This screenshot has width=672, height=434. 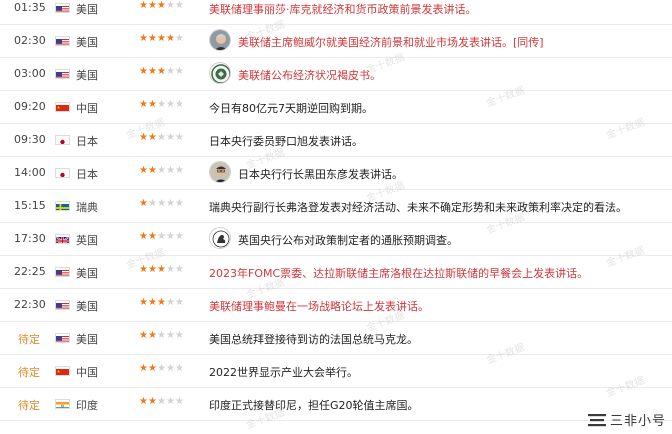 I want to click on event-description: 2022世界显示产业大会举行。, so click(x=283, y=372).